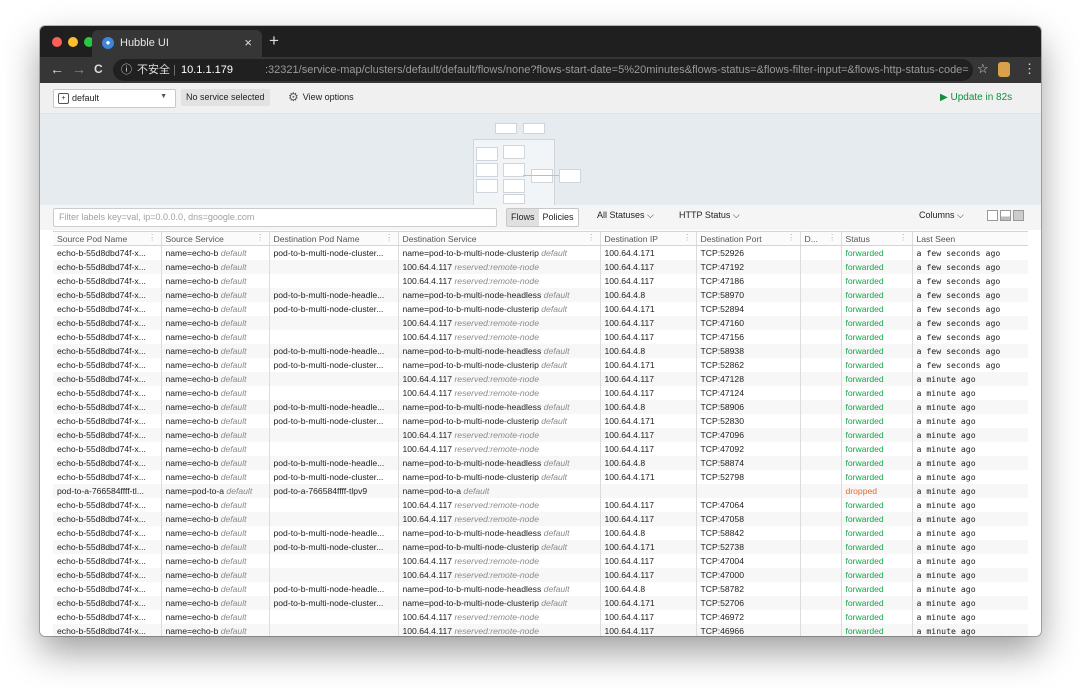  I want to click on destination-pod-cell: pod-to-a-766584ffff-tlpv9, so click(334, 491).